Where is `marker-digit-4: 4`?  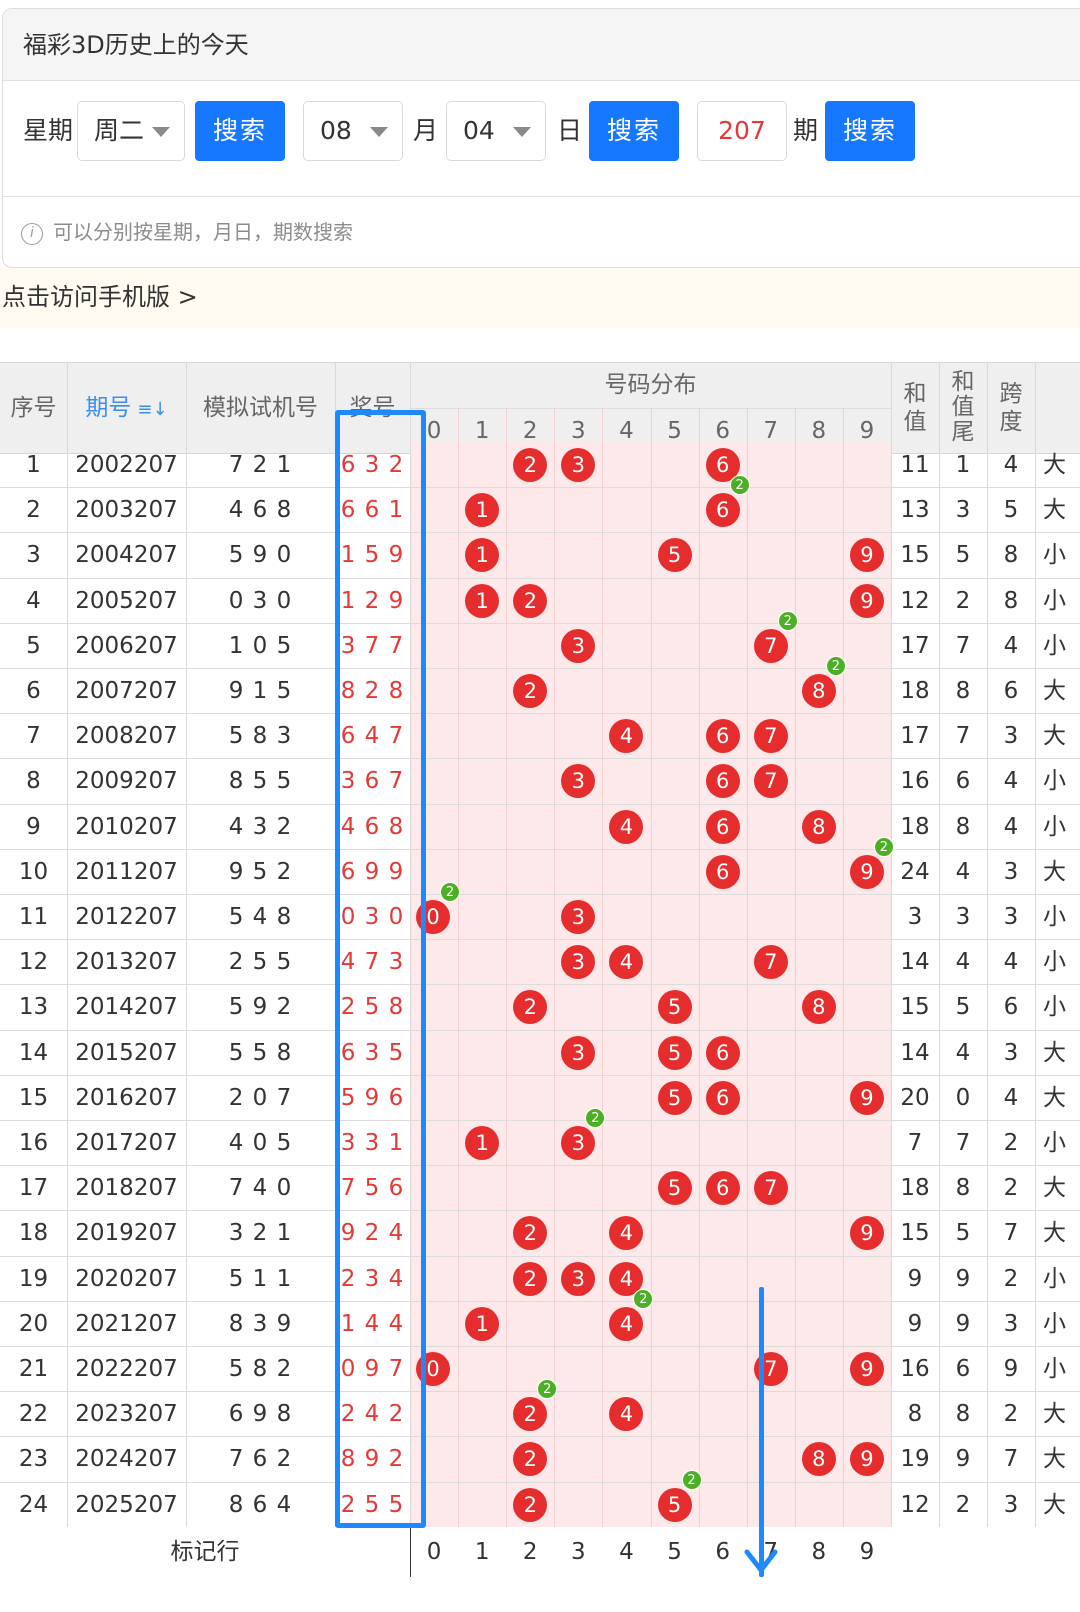
marker-digit-4: 4 is located at coordinates (626, 1552).